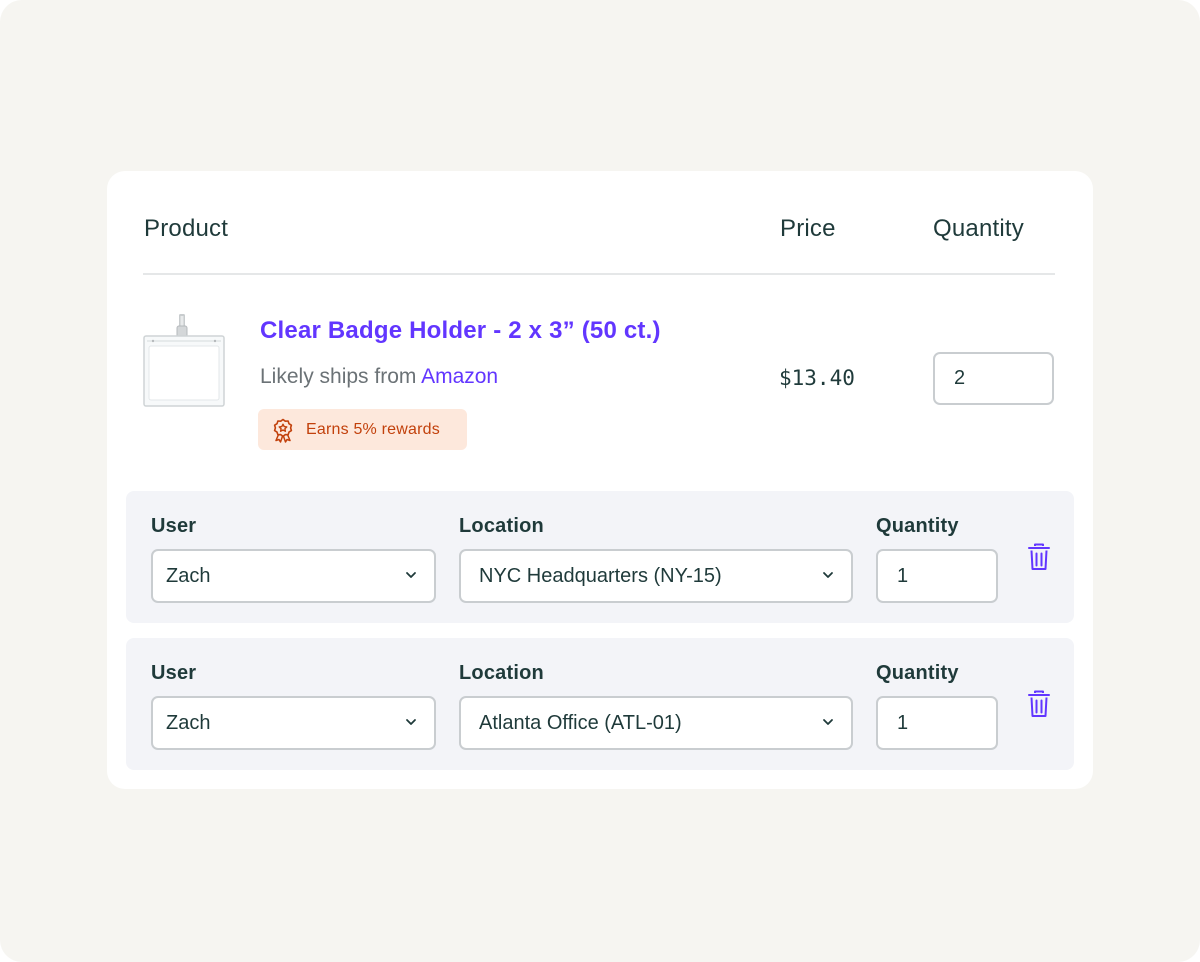  Describe the element at coordinates (580, 723) in the screenshot. I see `location-select-value: Atlanta Office (ATL-01)` at that location.